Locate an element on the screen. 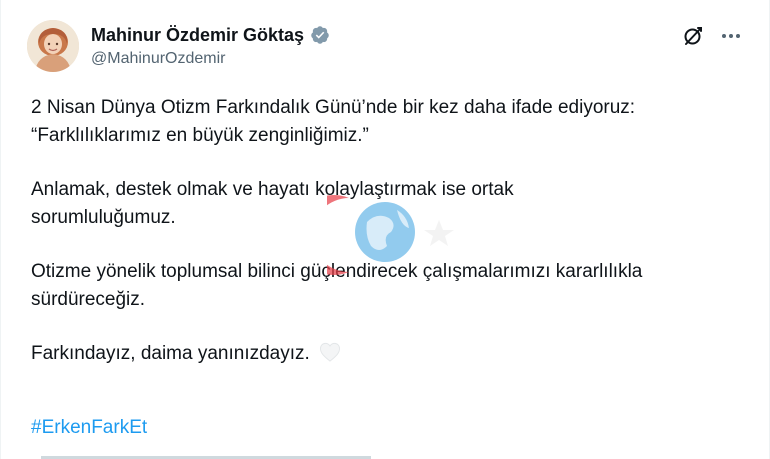 This screenshot has width=770, height=459. avatar is located at coordinates (53, 46).